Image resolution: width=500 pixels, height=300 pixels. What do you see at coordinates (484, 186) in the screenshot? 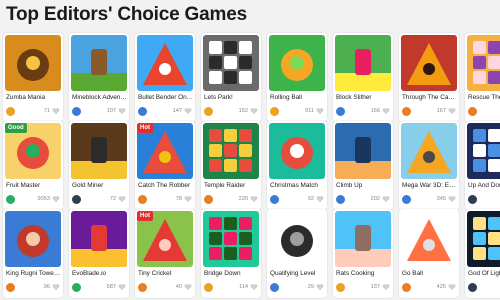
I see `game-title: Up And Down` at bounding box center [484, 186].